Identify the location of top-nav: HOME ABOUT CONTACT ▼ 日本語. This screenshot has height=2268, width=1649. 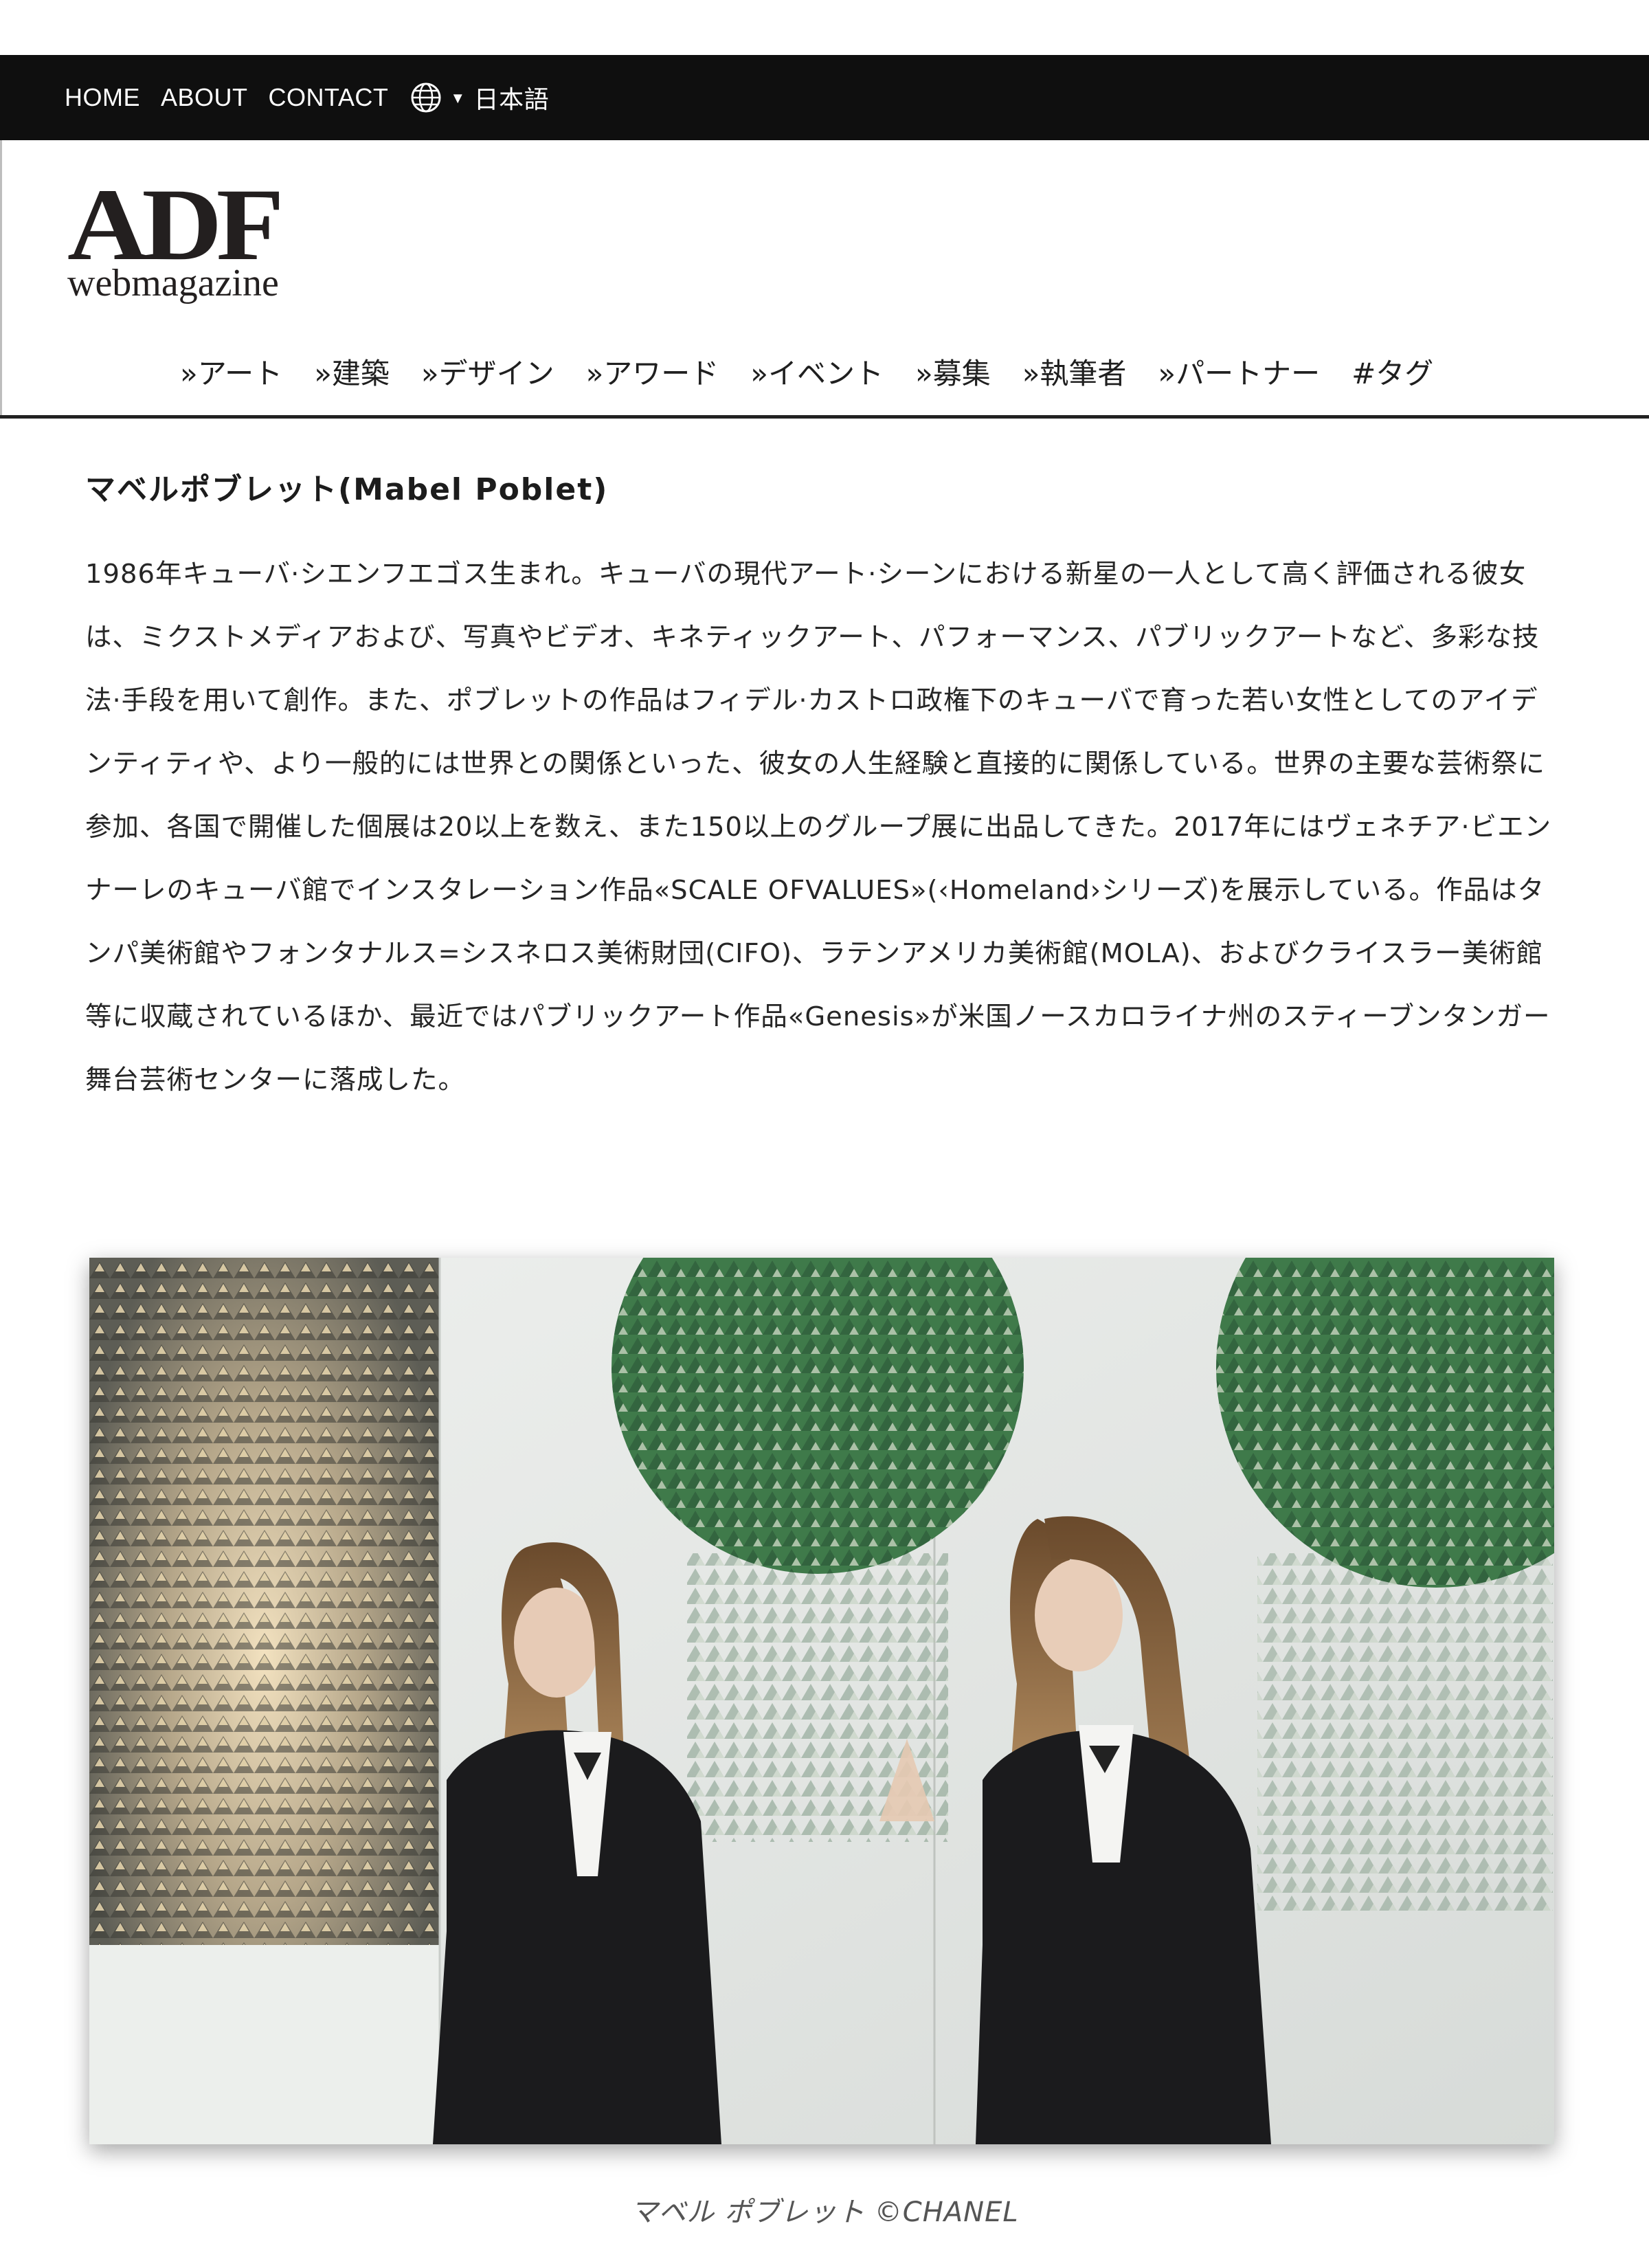
(307, 97).